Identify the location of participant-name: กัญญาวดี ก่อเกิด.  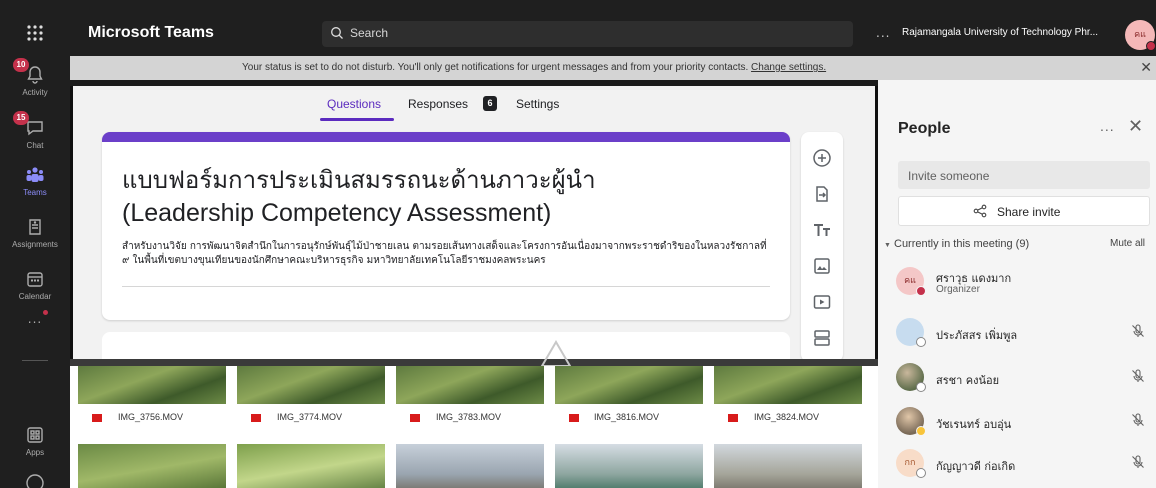
(976, 466).